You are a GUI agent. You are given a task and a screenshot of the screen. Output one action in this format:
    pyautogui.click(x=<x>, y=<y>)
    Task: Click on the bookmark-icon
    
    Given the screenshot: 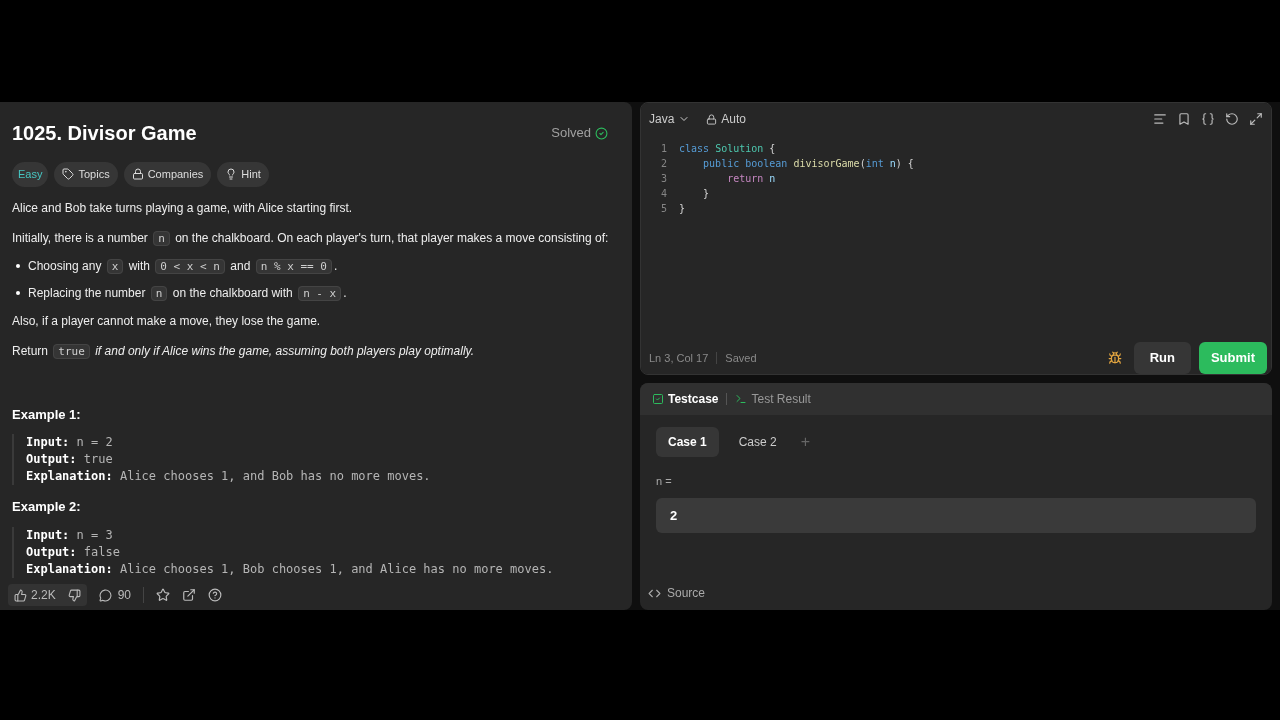 What is the action you would take?
    pyautogui.click(x=1184, y=119)
    